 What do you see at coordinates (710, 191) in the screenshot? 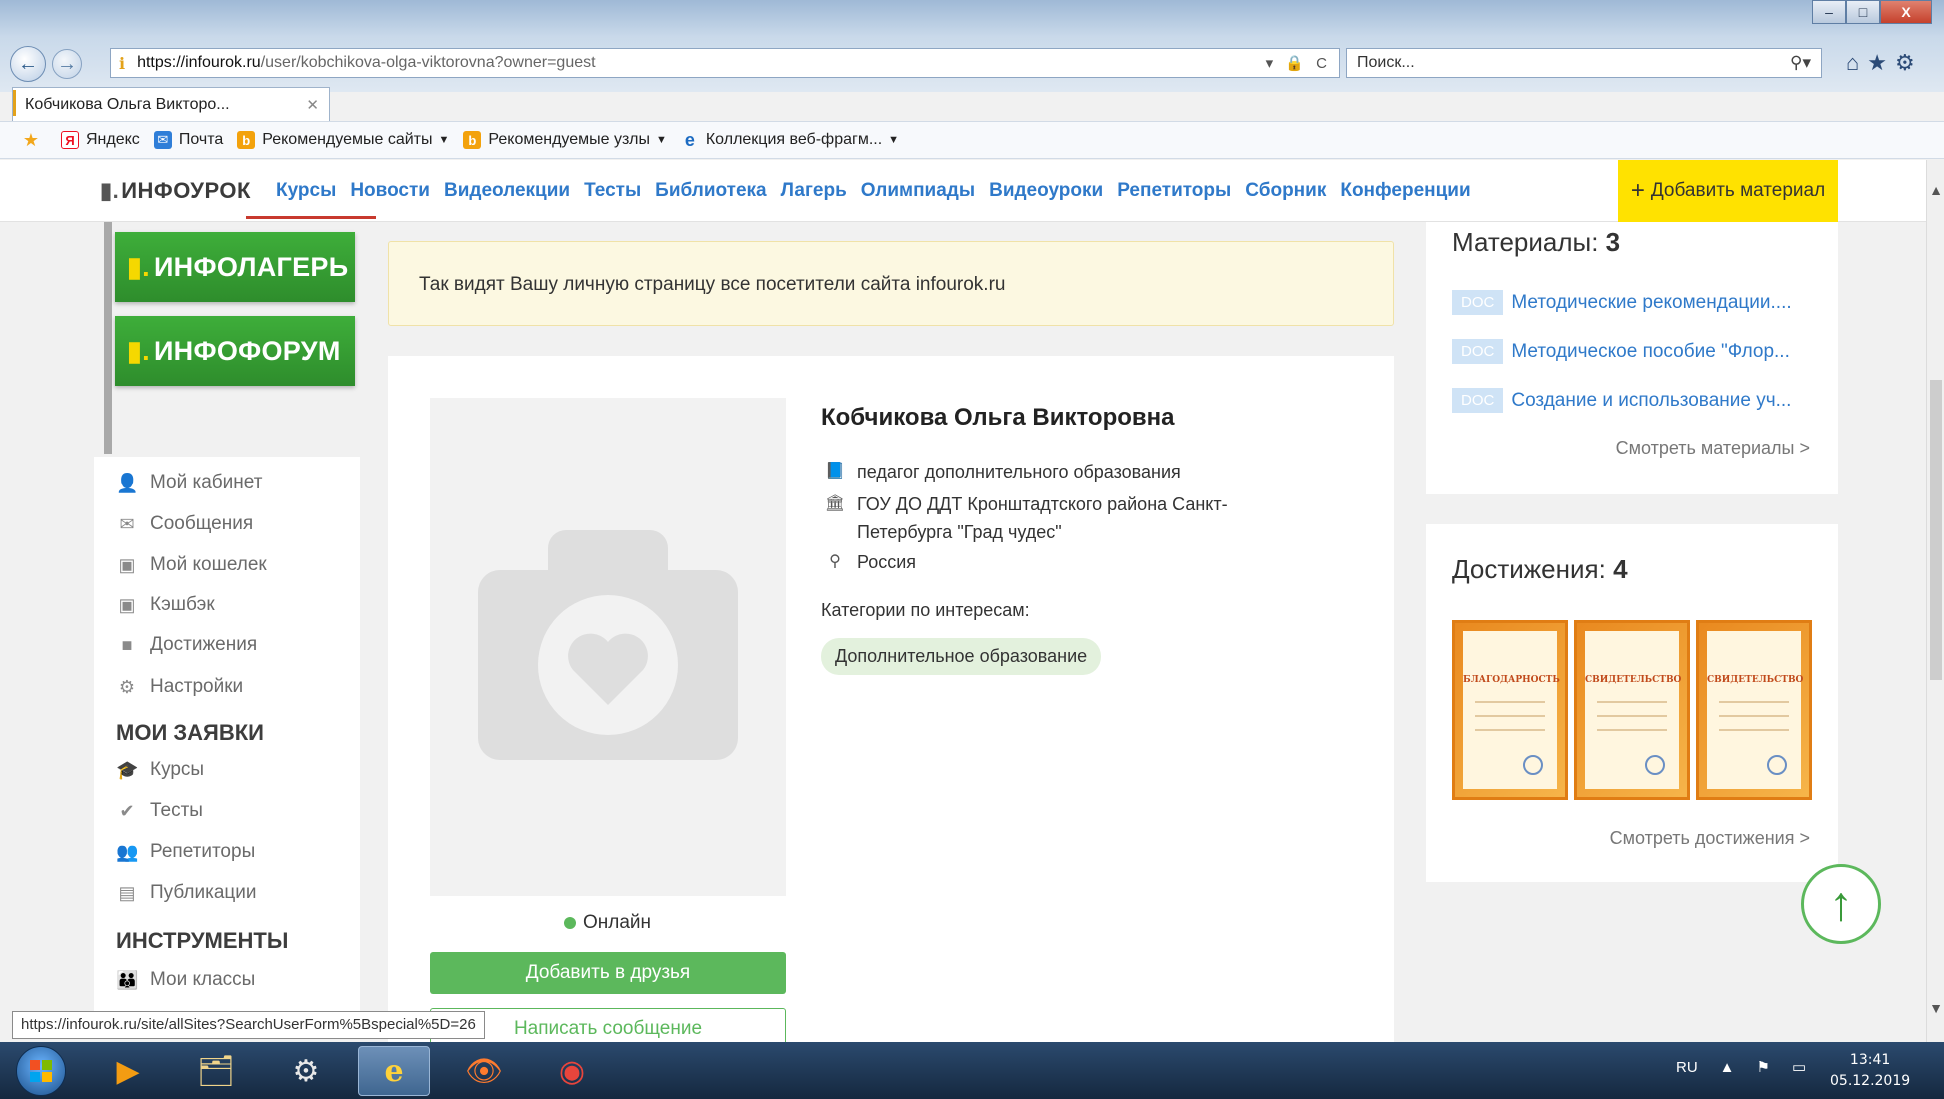
I see `menu-item-library: Библиотека` at bounding box center [710, 191].